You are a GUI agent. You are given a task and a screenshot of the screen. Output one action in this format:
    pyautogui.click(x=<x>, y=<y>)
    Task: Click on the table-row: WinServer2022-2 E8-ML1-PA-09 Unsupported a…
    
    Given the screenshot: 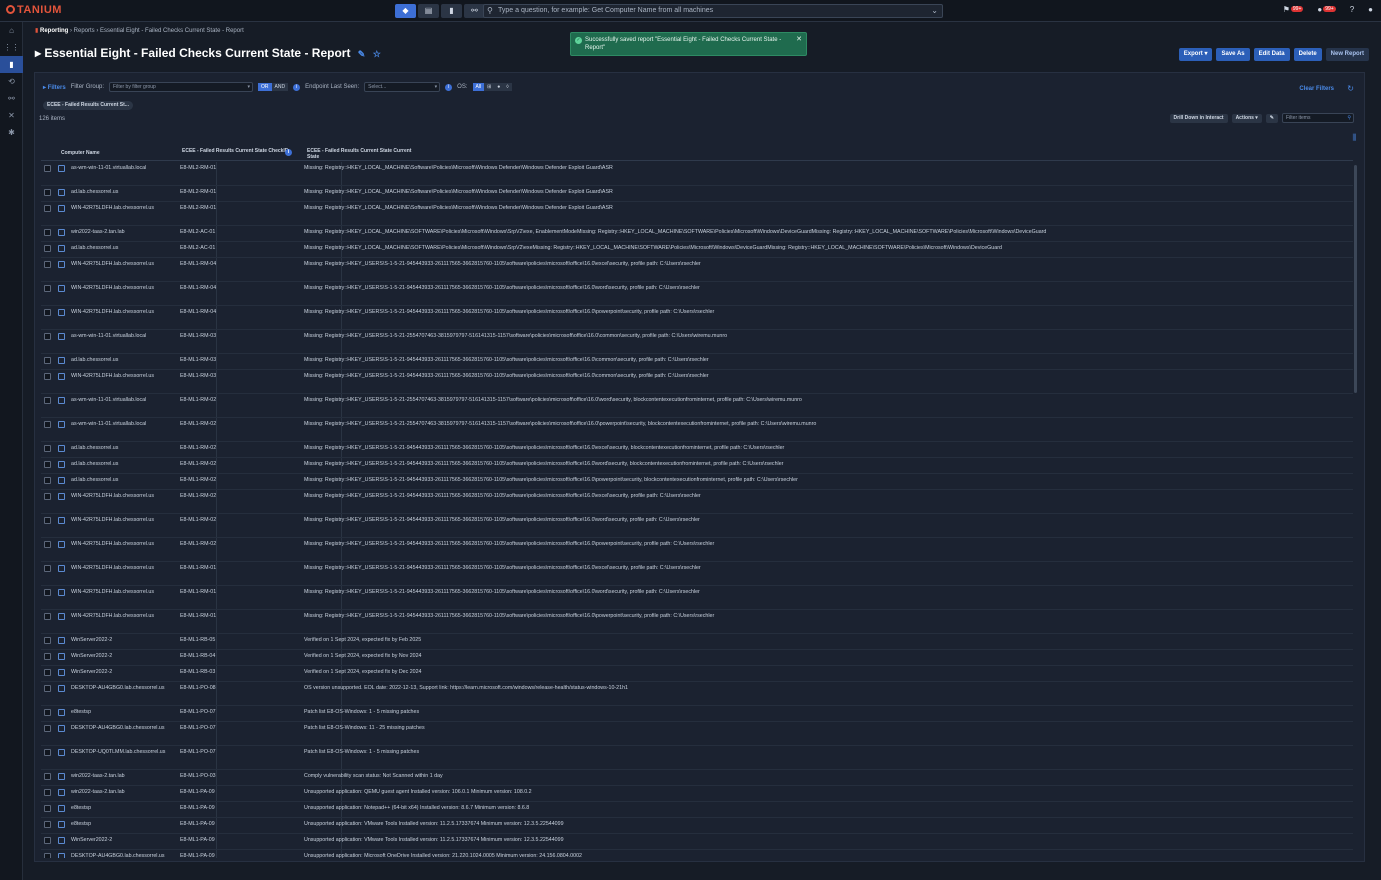 What is the action you would take?
    pyautogui.click(x=697, y=842)
    